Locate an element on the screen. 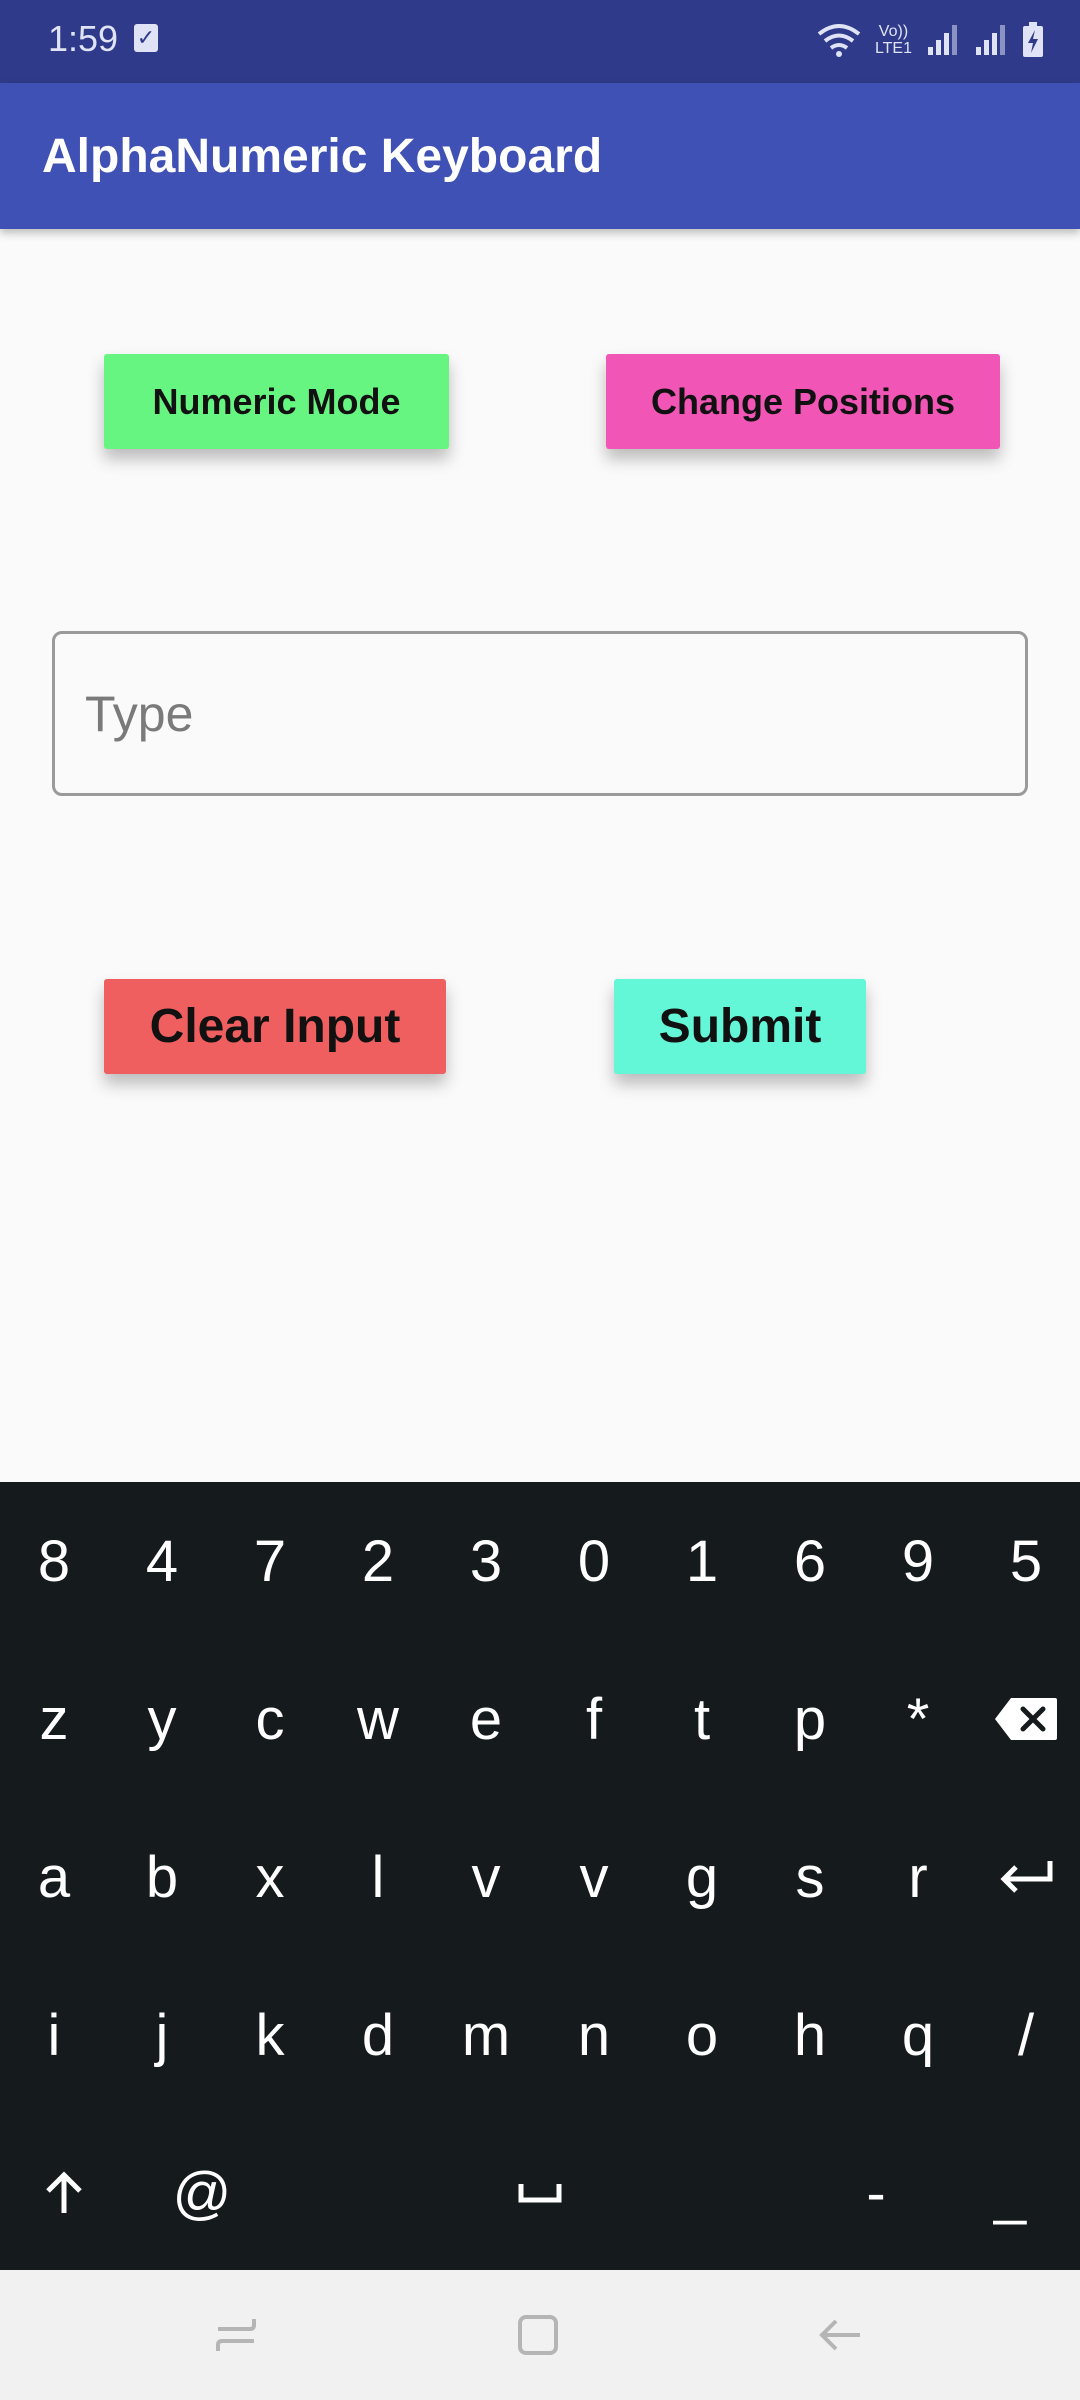  key-r: r is located at coordinates (918, 1877).